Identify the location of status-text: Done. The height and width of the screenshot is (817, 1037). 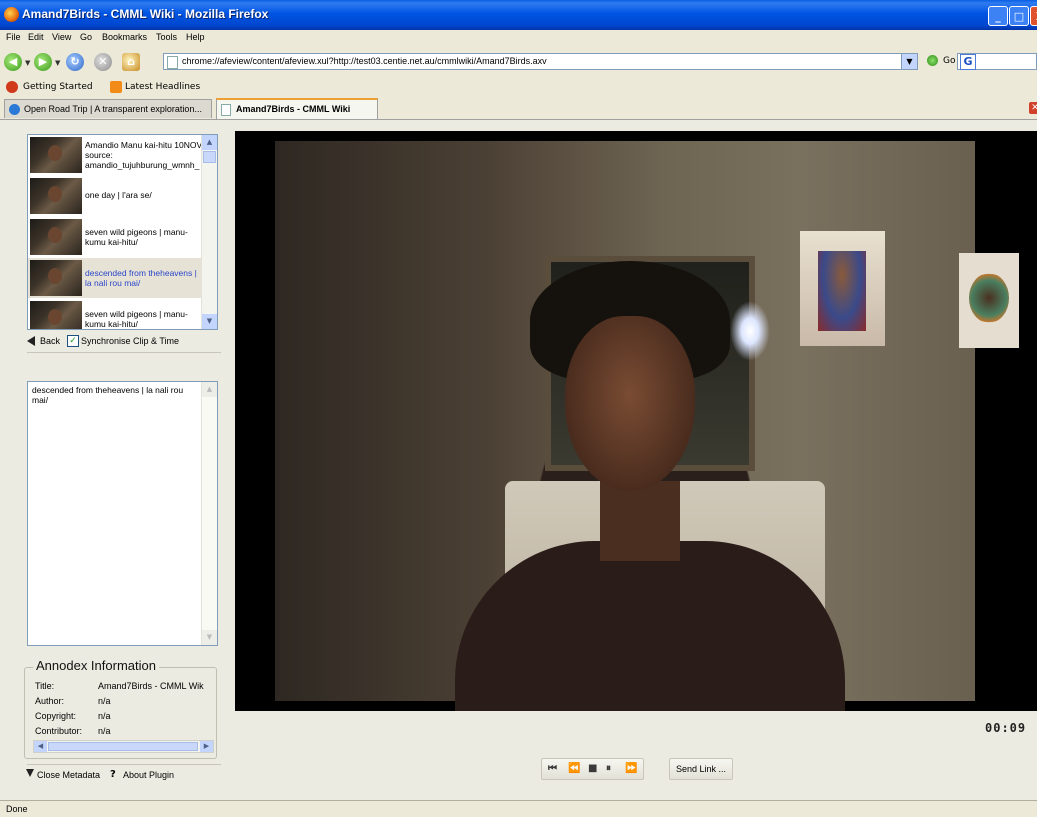
(17, 809).